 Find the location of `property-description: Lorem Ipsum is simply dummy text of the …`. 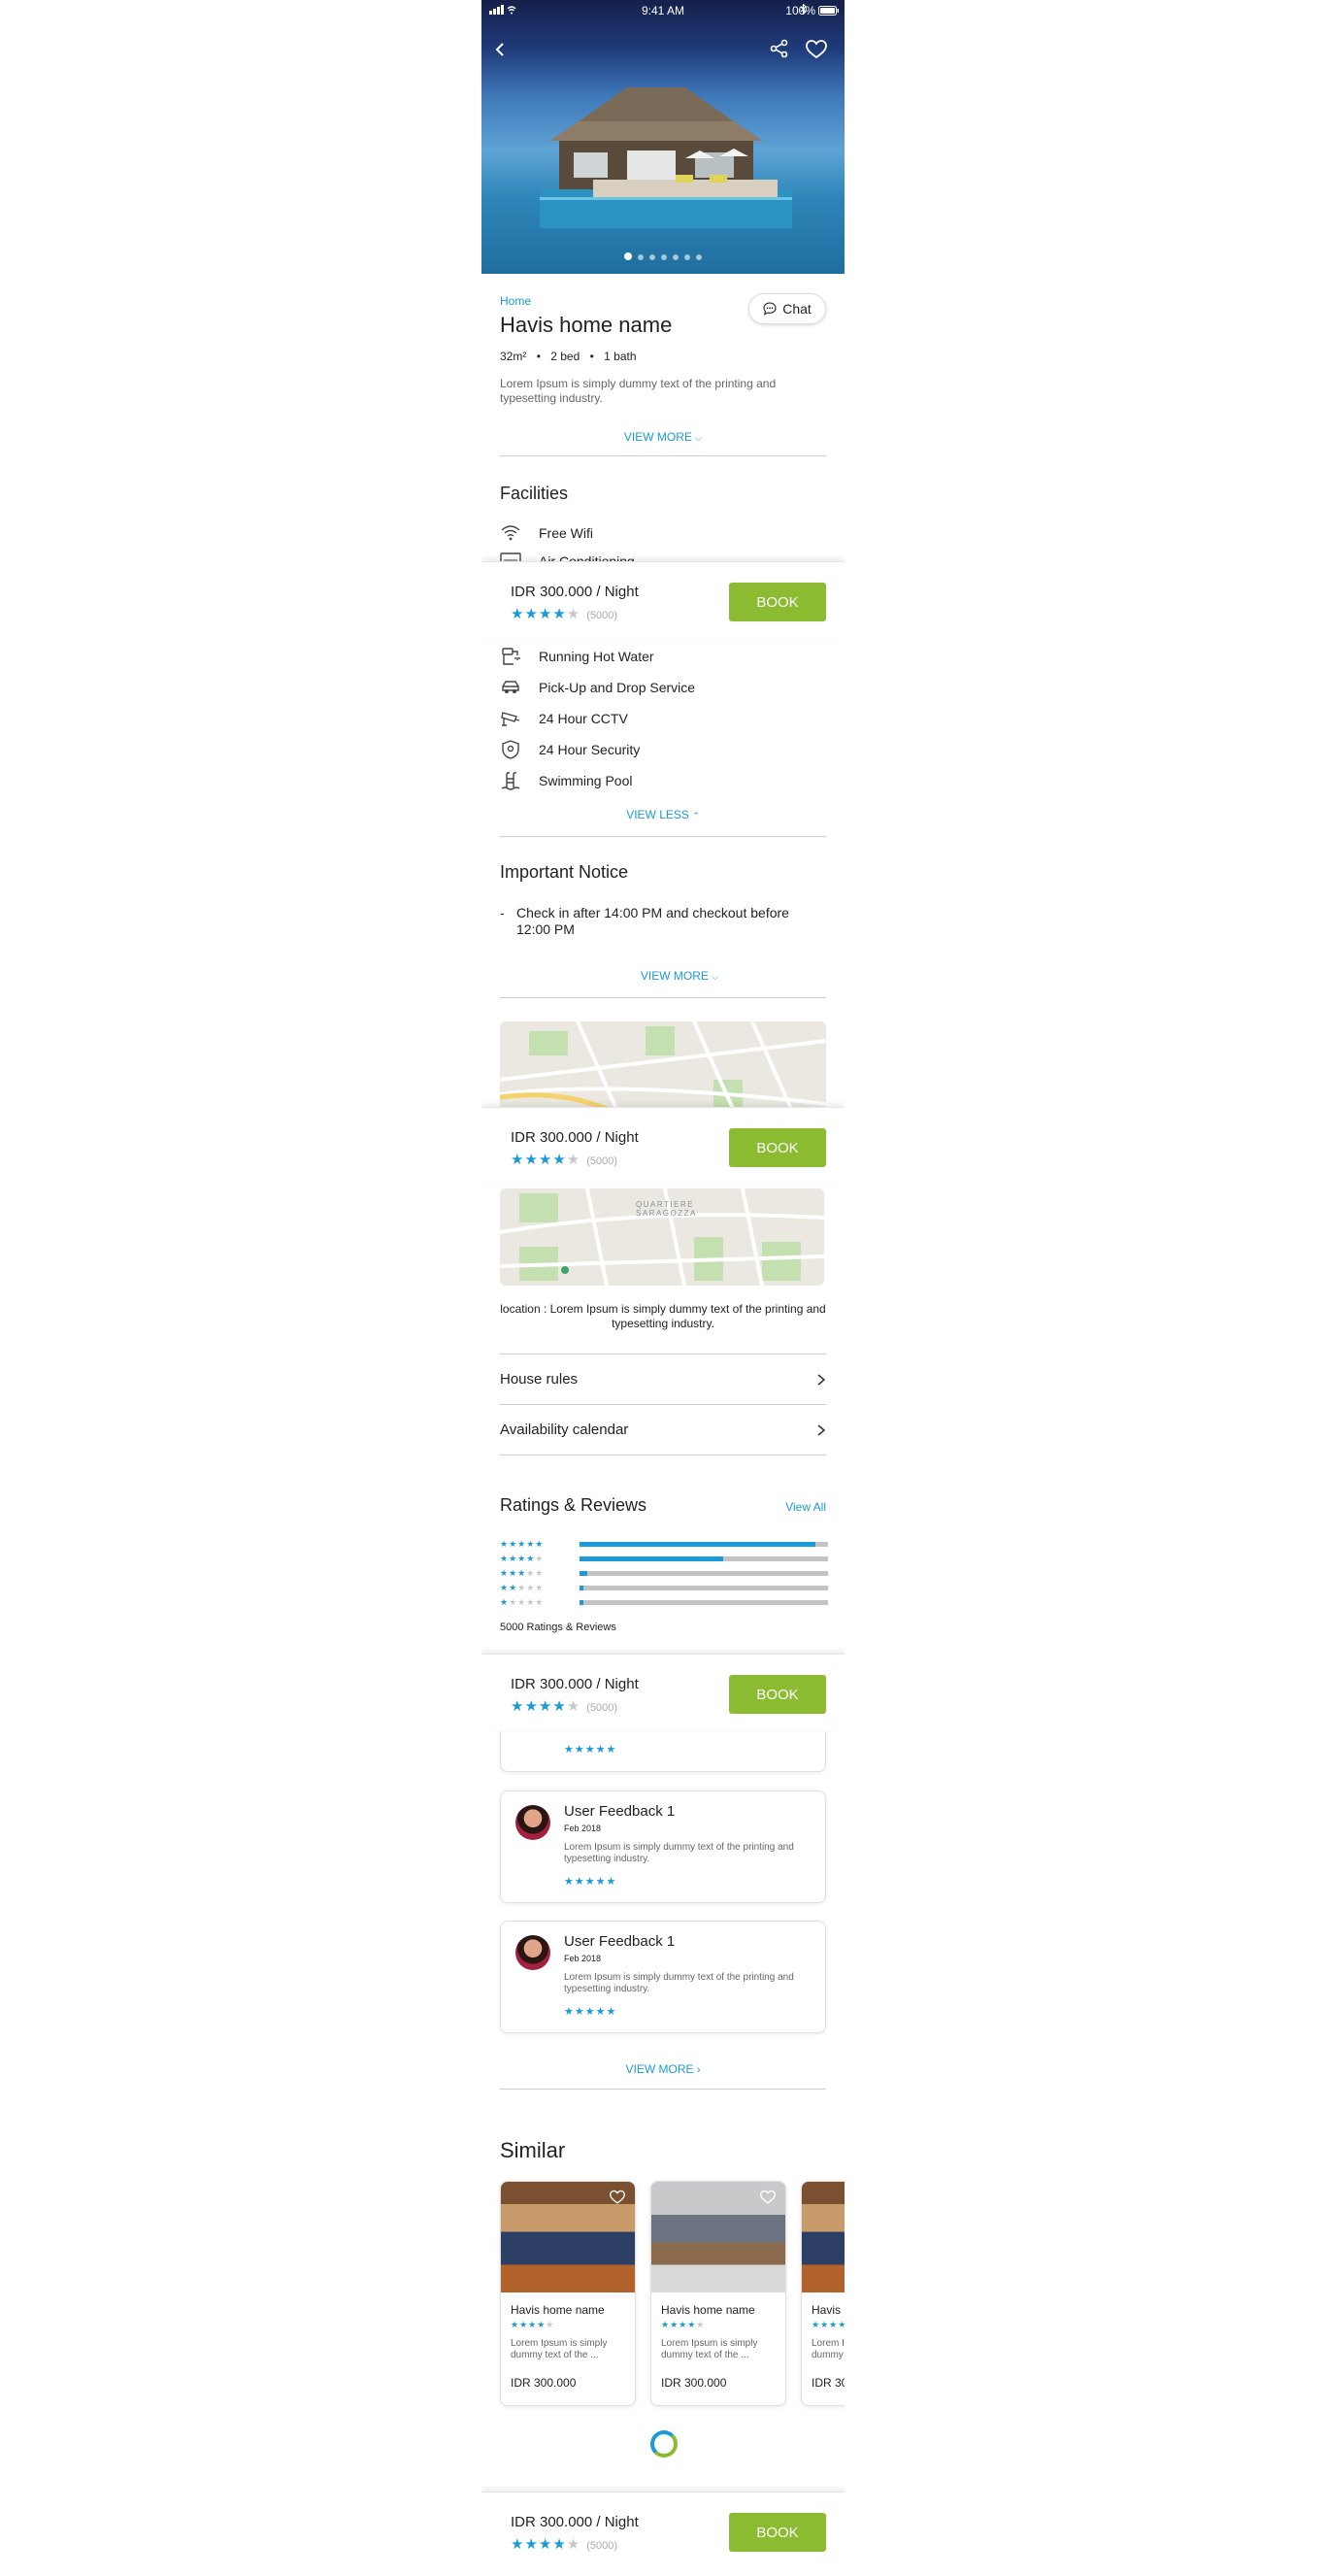

property-description: Lorem Ipsum is simply dummy text of the … is located at coordinates (638, 391).